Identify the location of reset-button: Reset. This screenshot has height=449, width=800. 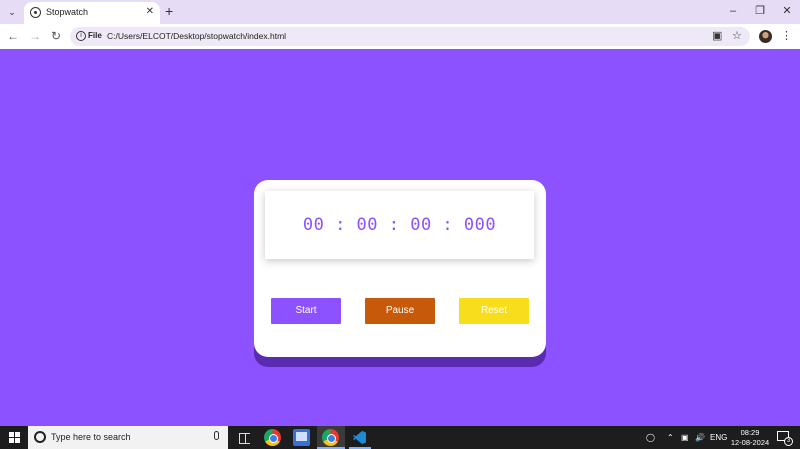
(494, 311).